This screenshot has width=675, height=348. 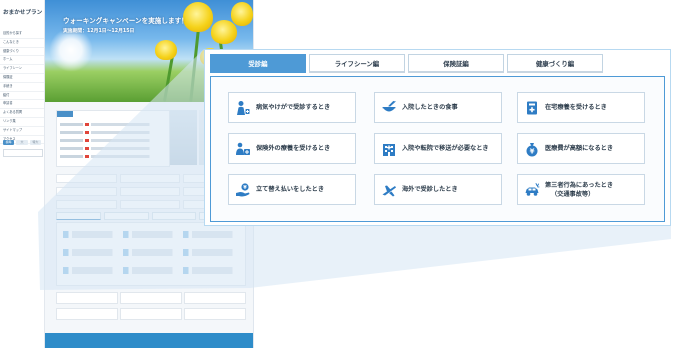 I want to click on hand-coin-icon: ¥, so click(x=243, y=190).